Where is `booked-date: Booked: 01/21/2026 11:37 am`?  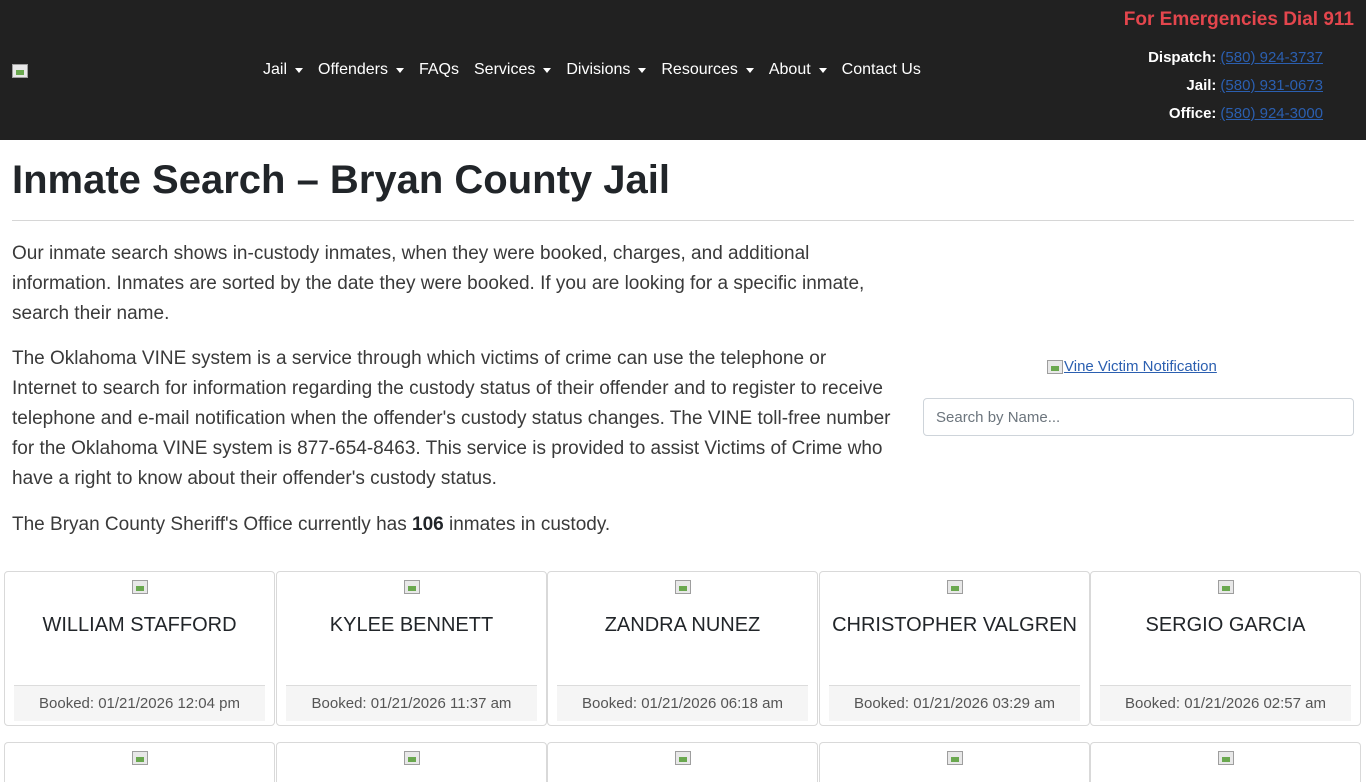 booked-date: Booked: 01/21/2026 11:37 am is located at coordinates (411, 703).